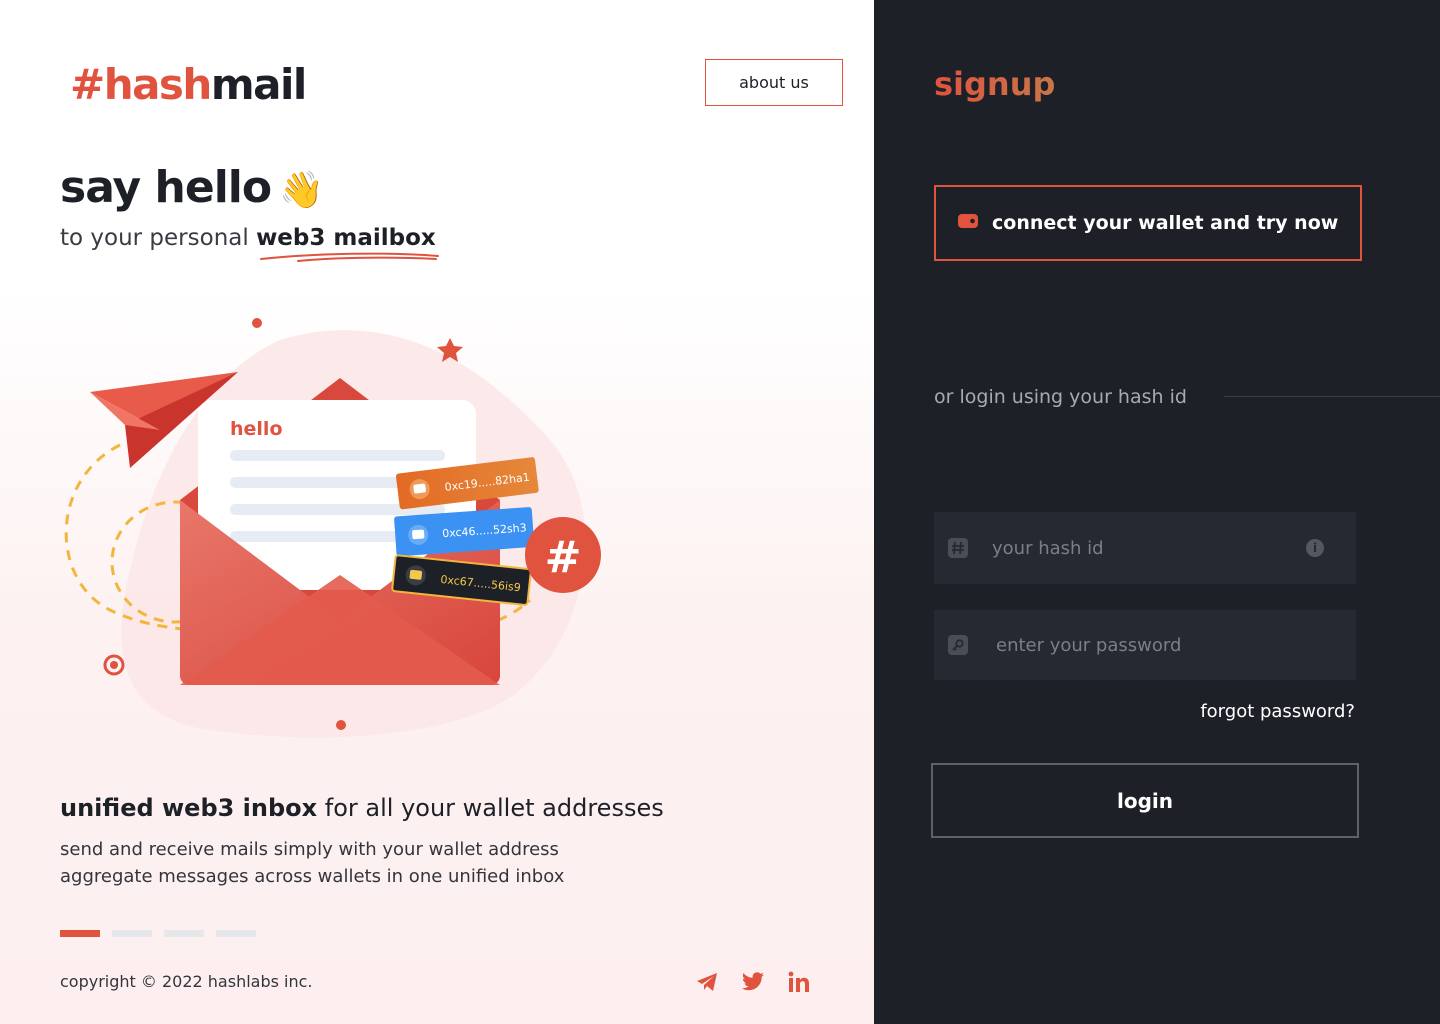 The image size is (1440, 1024). What do you see at coordinates (1145, 800) in the screenshot?
I see `login-button: login` at bounding box center [1145, 800].